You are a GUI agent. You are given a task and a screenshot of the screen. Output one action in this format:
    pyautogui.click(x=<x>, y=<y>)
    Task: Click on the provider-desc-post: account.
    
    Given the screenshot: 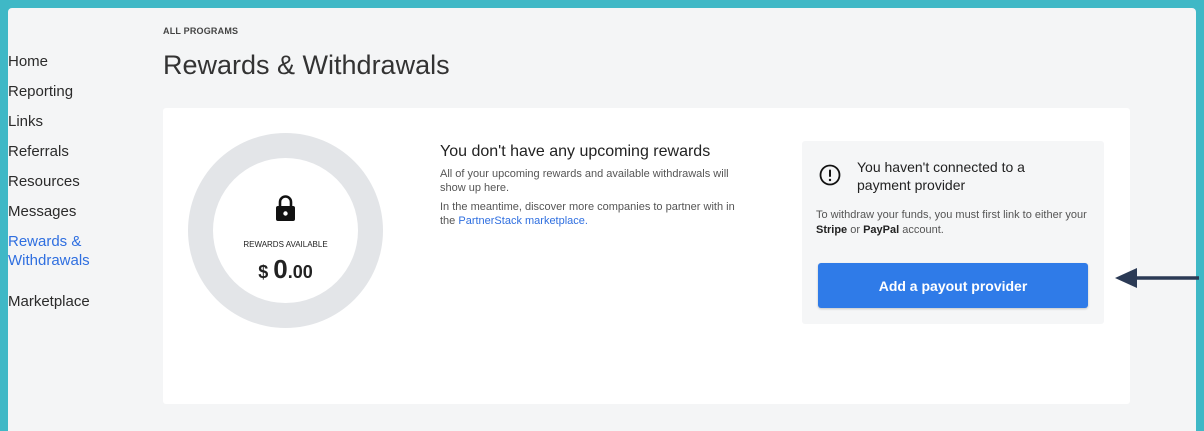 What is the action you would take?
    pyautogui.click(x=921, y=230)
    